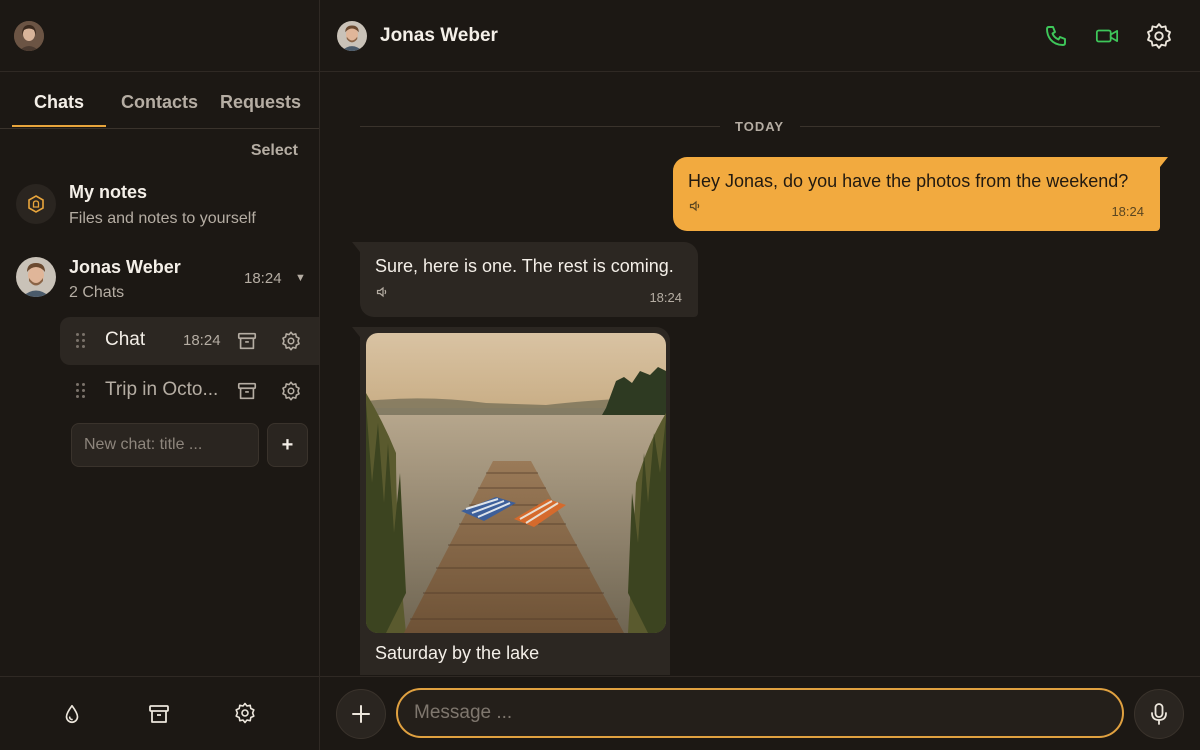  Describe the element at coordinates (159, 279) in the screenshot. I see `contact-item: Jonas Weber 2 Chats 18:24 ▼` at that location.